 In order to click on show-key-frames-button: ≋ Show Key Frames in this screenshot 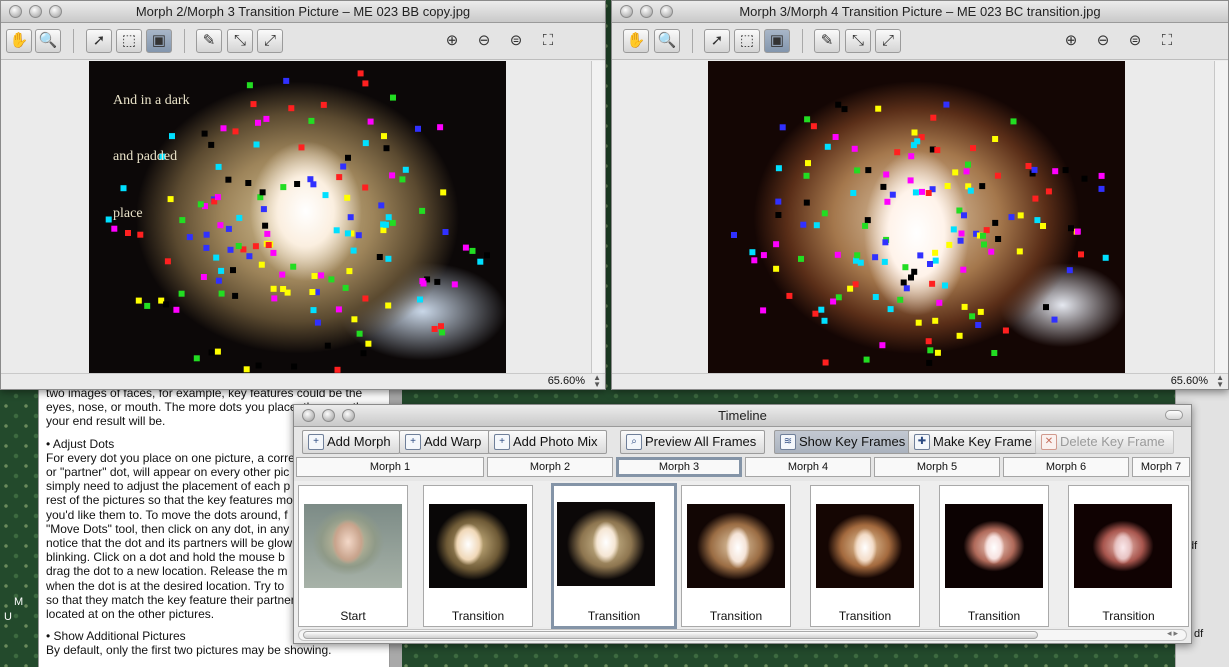, I will do `click(844, 442)`.